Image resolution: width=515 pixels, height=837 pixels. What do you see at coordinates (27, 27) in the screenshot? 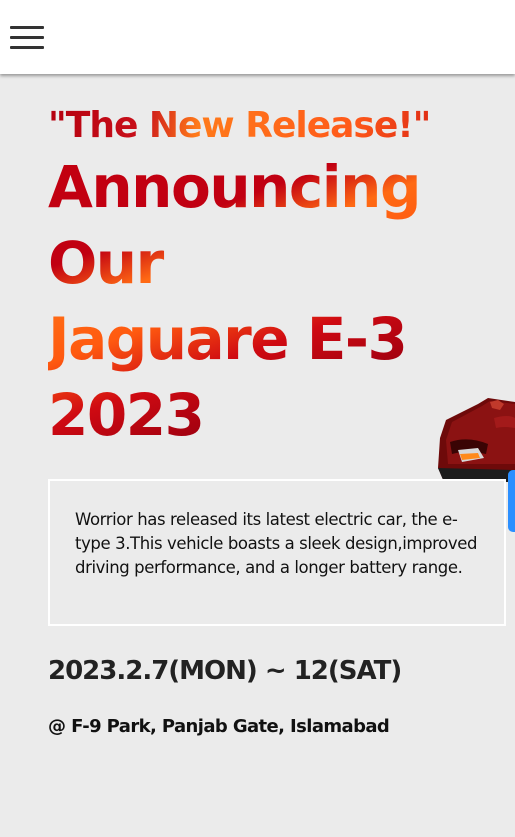
I see `menu-icon-bar-top` at bounding box center [27, 27].